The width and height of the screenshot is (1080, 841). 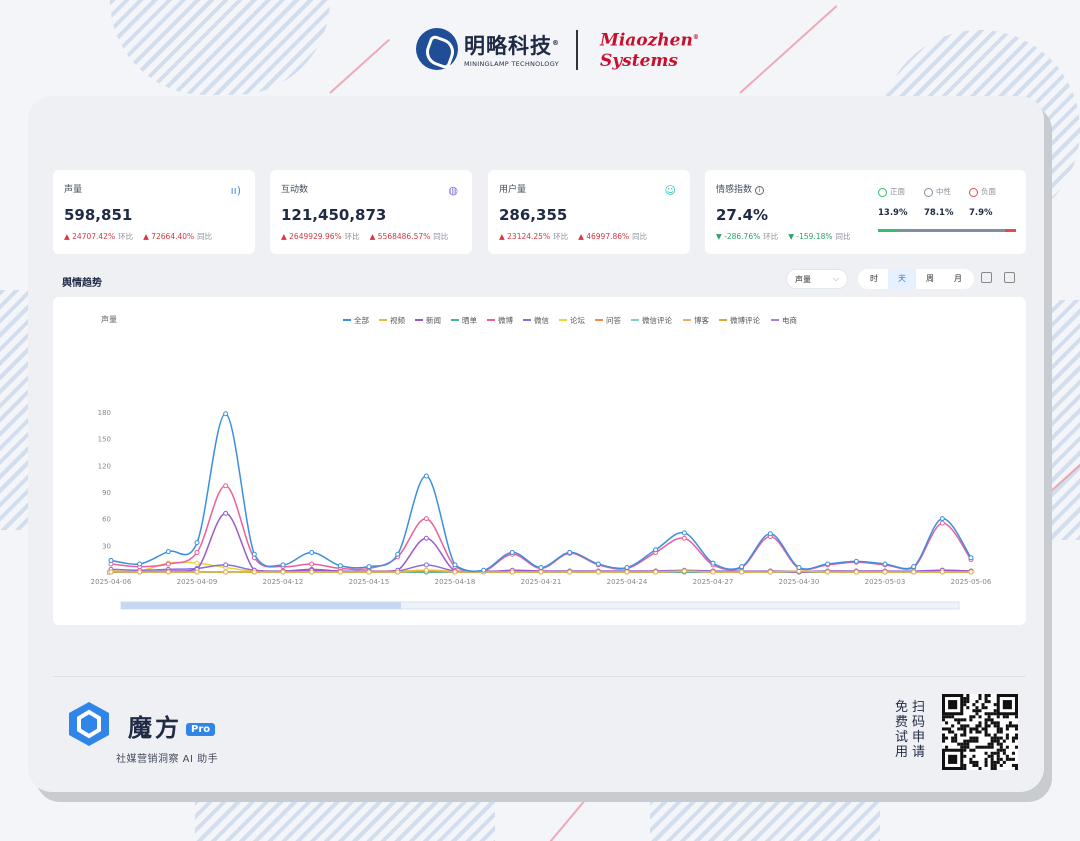 I want to click on negative-share, so click(x=1010, y=230).